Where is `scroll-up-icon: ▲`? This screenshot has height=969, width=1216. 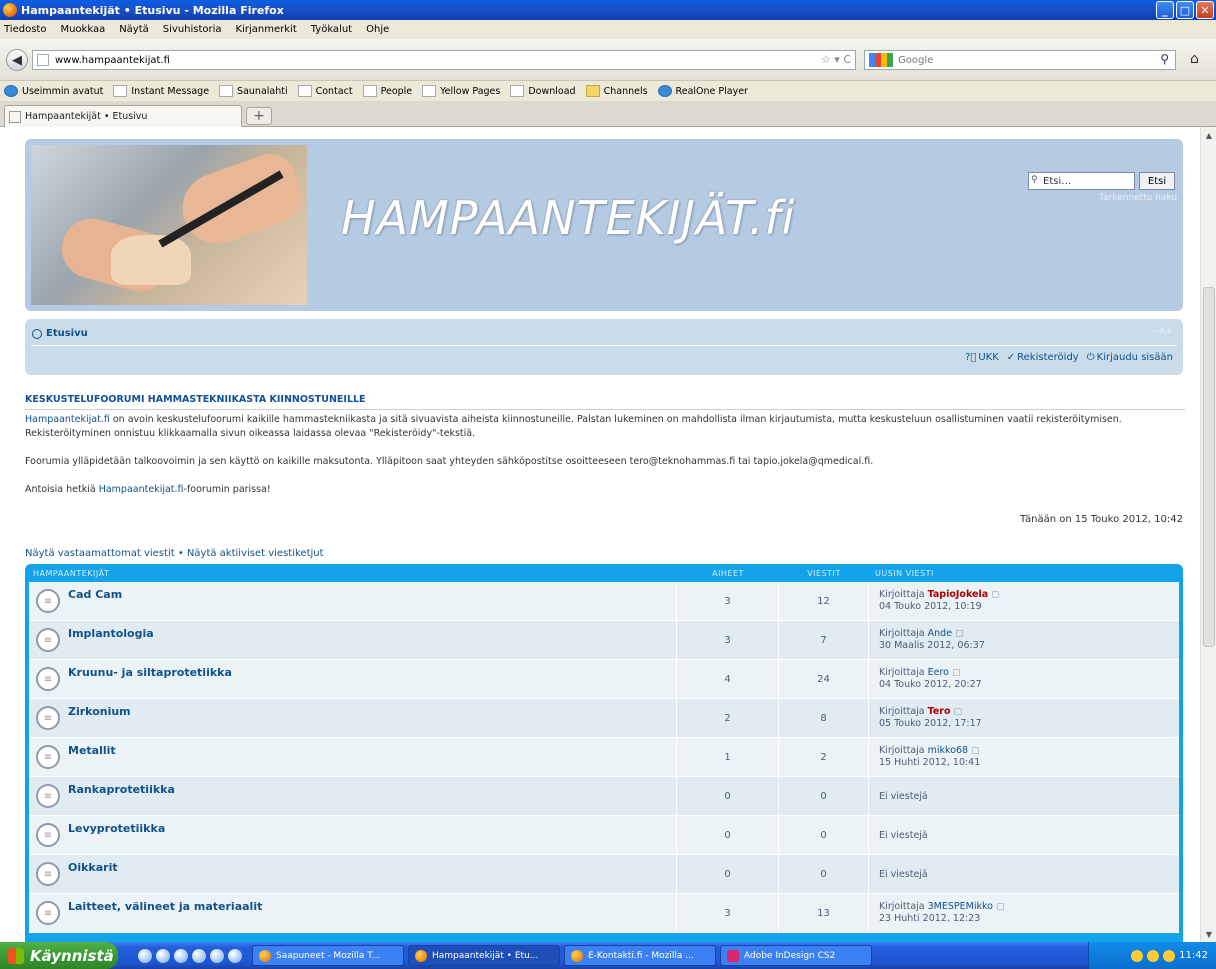 scroll-up-icon: ▲ is located at coordinates (1208, 135).